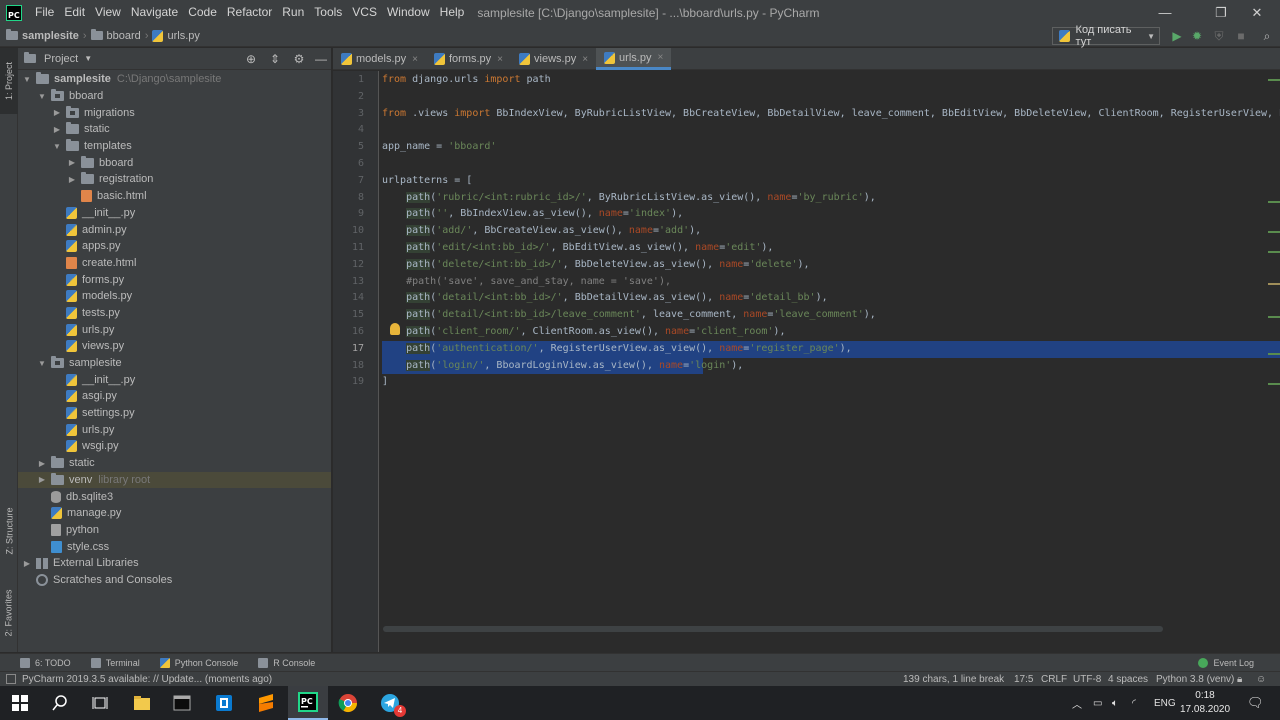 This screenshot has height=720, width=1280. I want to click on file-explorer-icon, so click(142, 703).